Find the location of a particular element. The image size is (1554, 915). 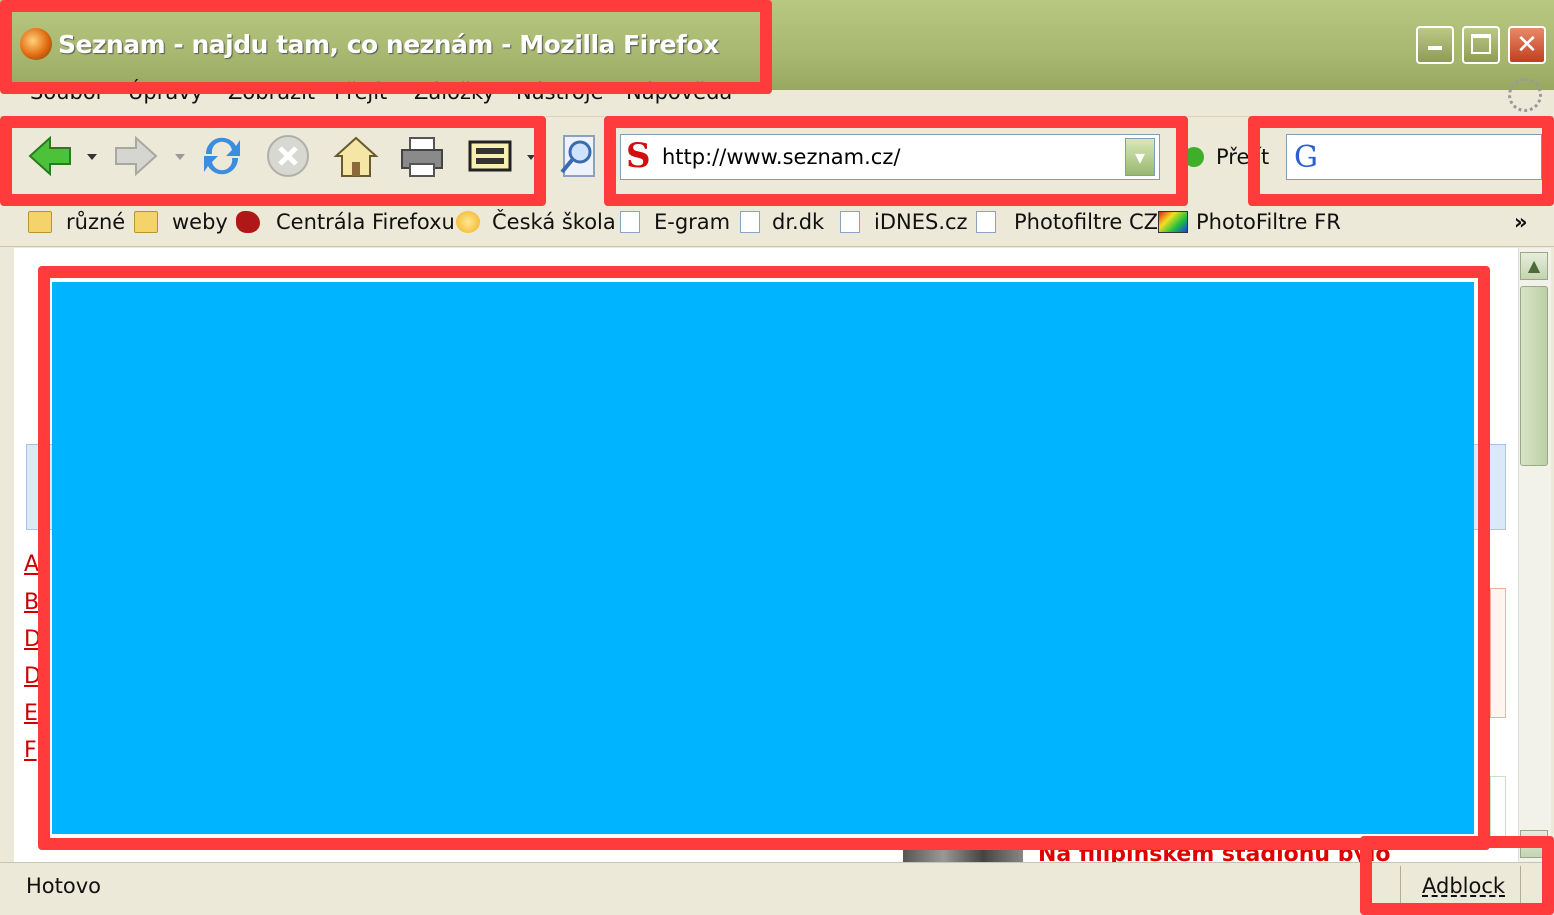

search-input is located at coordinates (1414, 157).